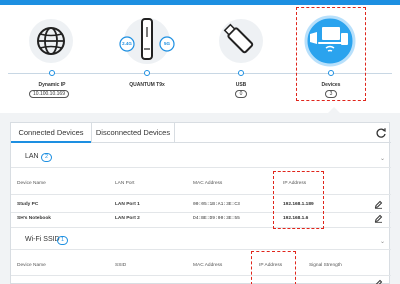 This screenshot has width=400, height=284. Describe the element at coordinates (31, 183) in the screenshot. I see `lan-col-device-name: Device Name` at that location.